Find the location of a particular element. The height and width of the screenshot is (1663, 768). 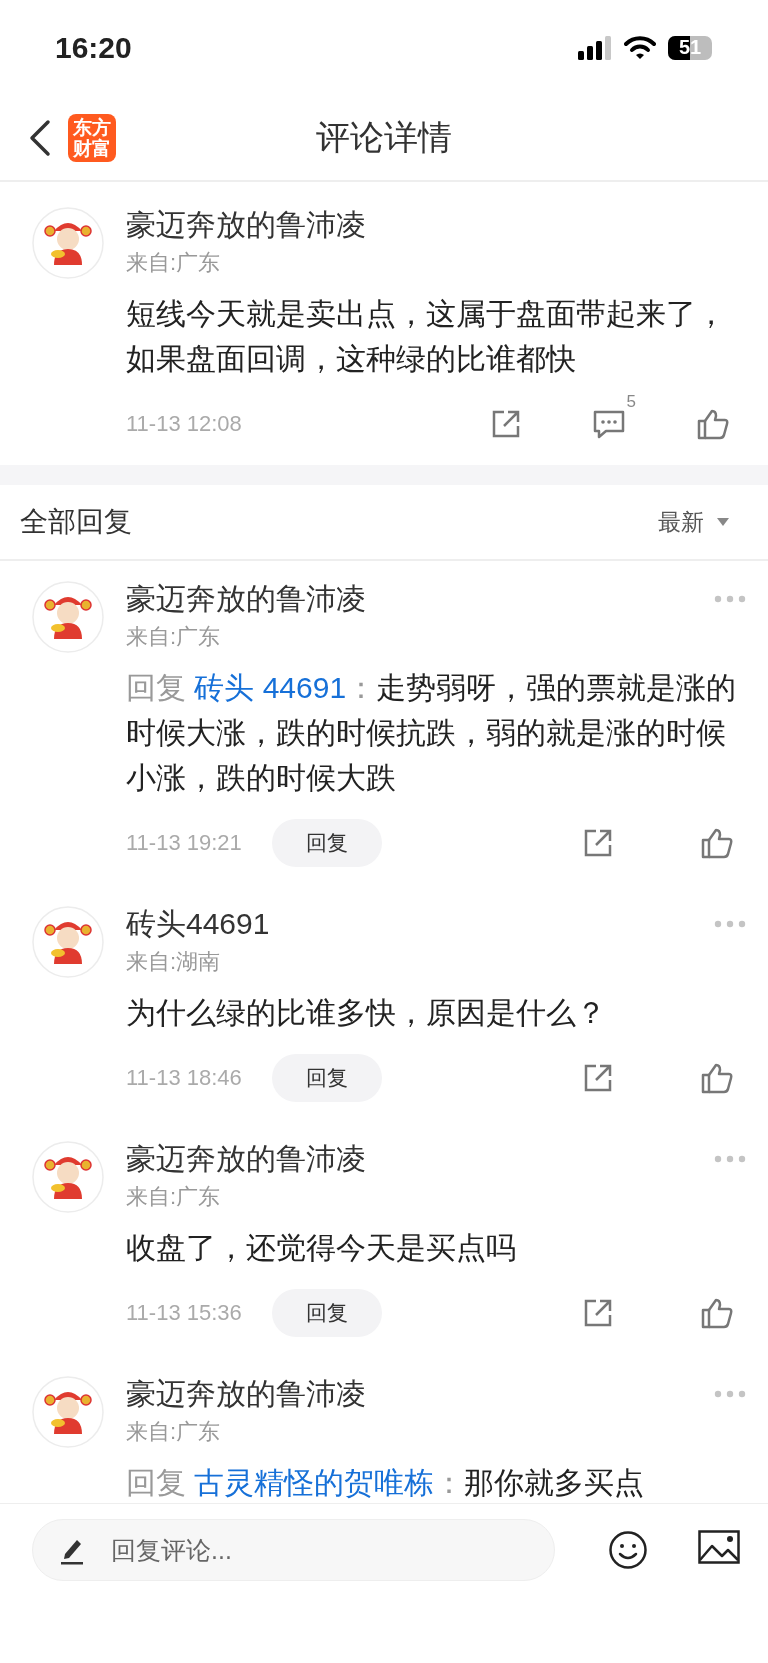

section-title: 全部回复 is located at coordinates (76, 522).